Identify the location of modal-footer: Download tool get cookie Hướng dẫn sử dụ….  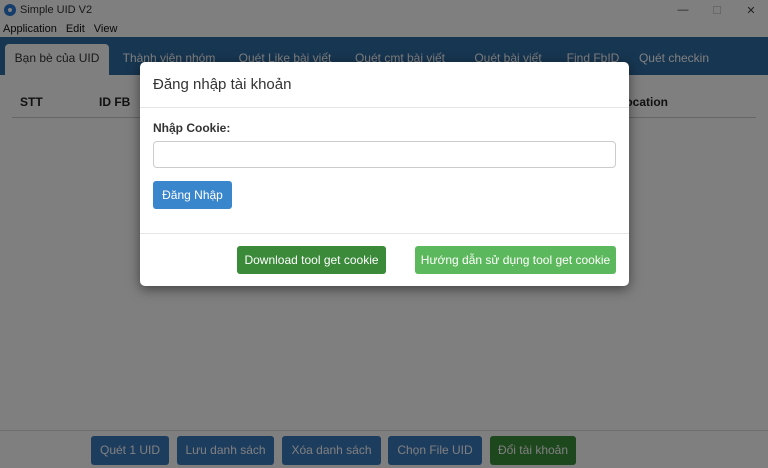
(384, 259).